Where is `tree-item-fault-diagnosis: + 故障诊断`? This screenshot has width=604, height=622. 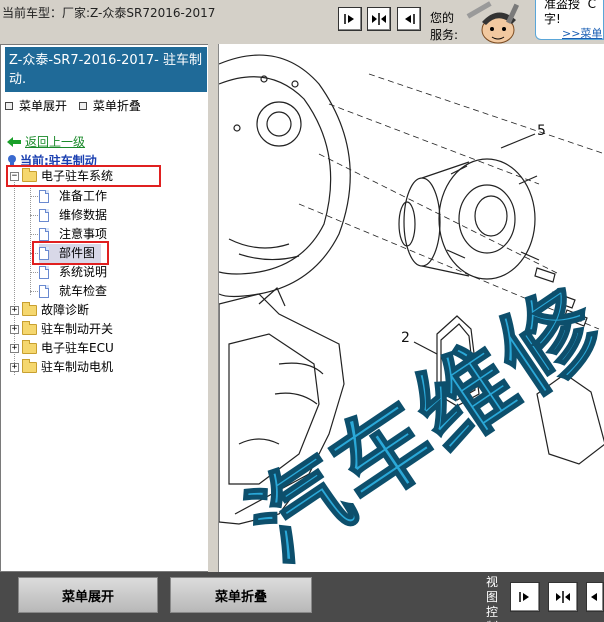
tree-item-fault-diagnosis: + 故障诊断 is located at coordinates (49, 310).